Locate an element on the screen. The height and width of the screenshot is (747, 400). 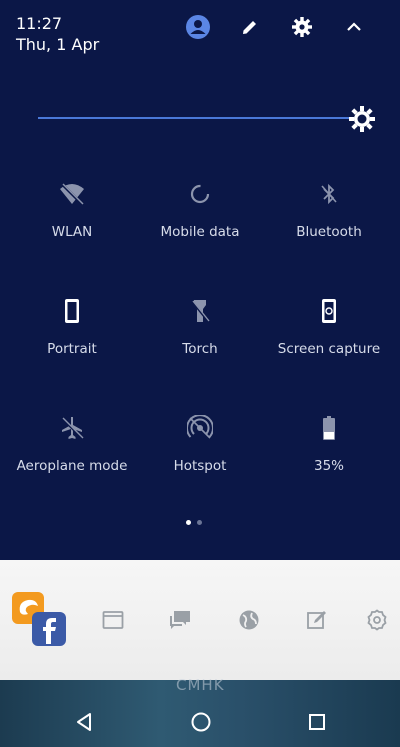
facebook-icon is located at coordinates (49, 629).